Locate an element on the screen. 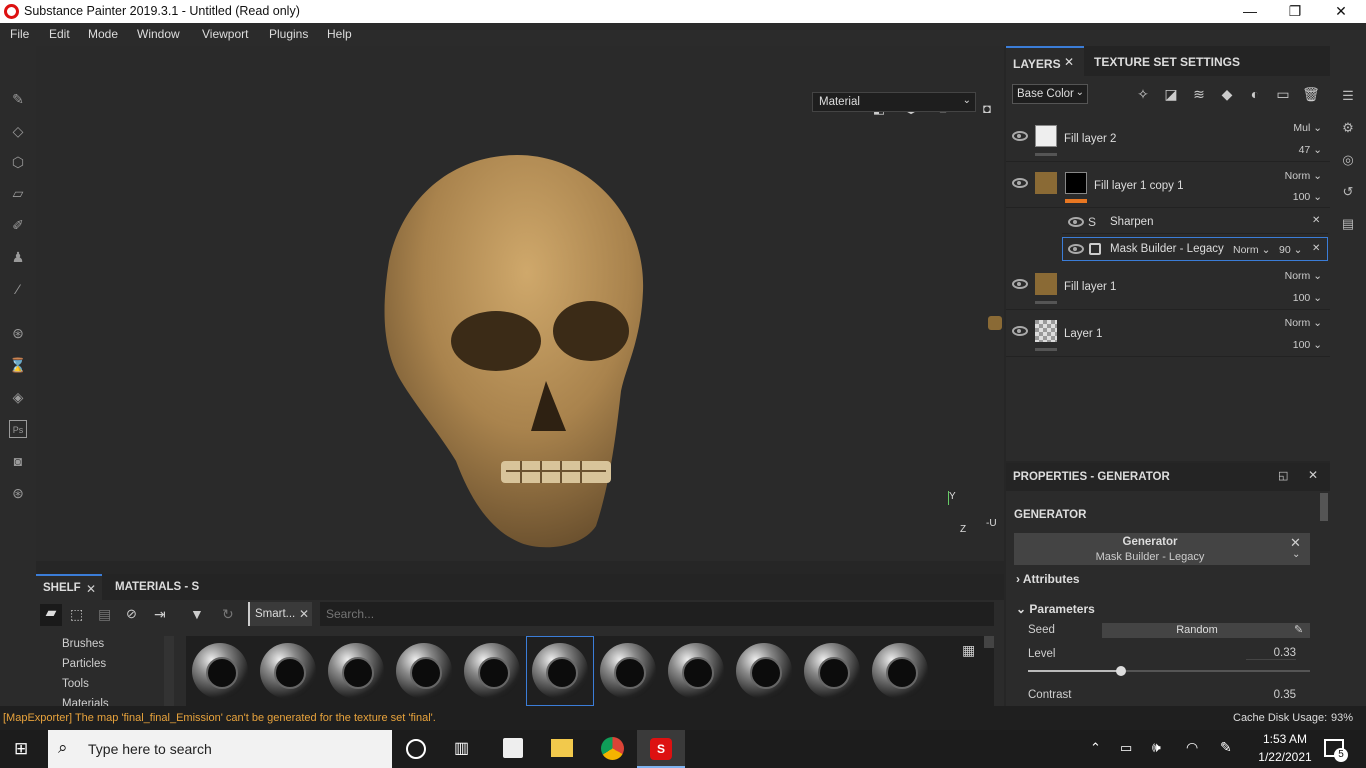 The height and width of the screenshot is (768, 1366). task-view-icon: ▥ is located at coordinates (461, 748).